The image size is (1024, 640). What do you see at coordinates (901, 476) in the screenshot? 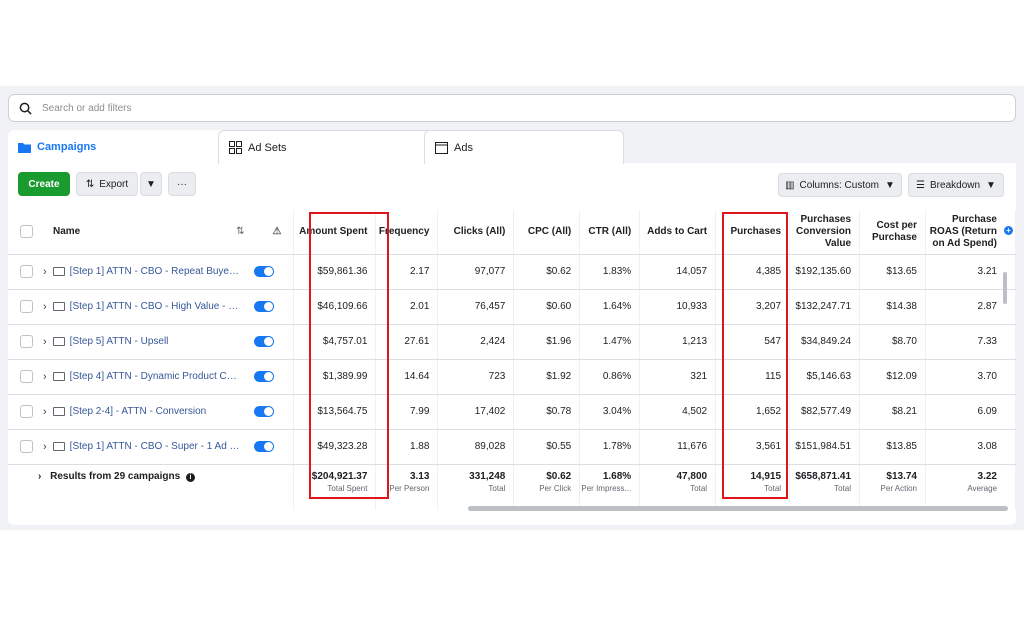
I see `total-value: $13.74` at bounding box center [901, 476].